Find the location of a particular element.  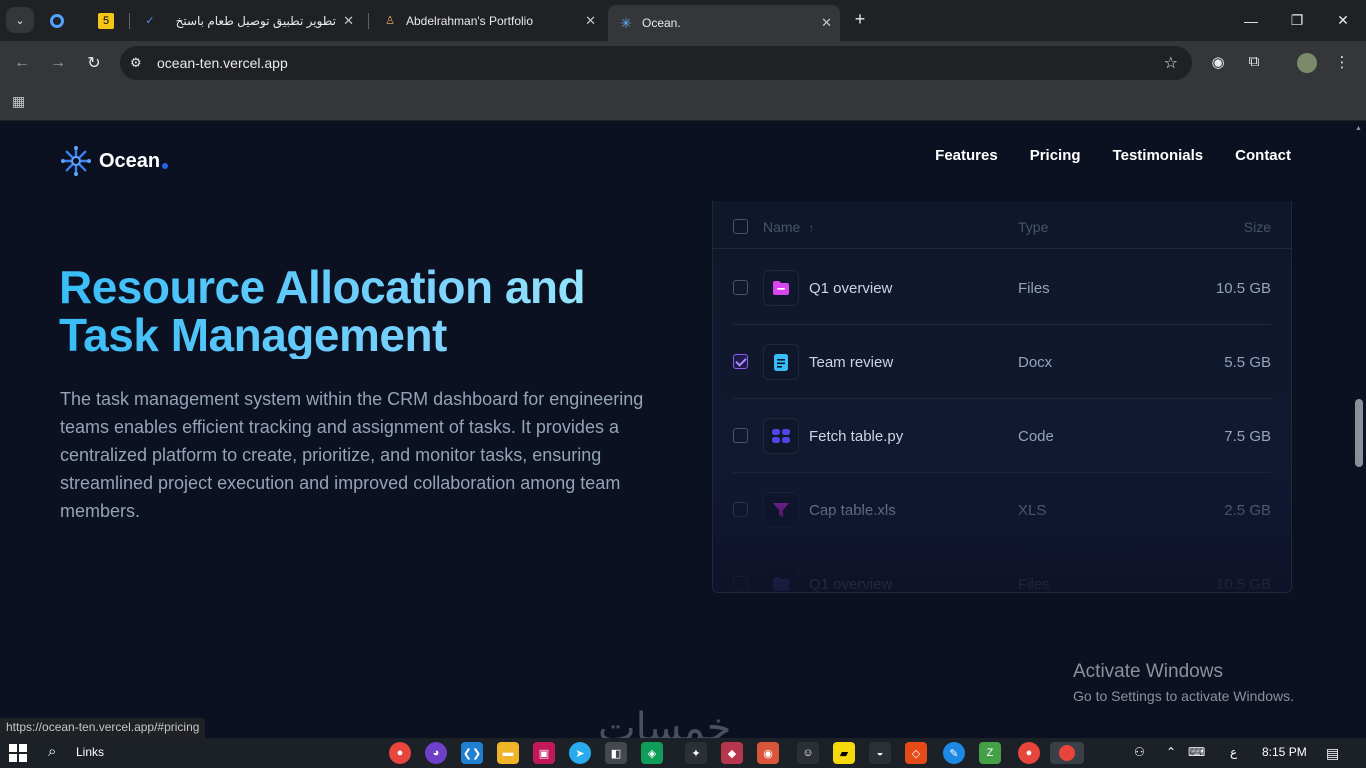

telegram-icon: ➤ is located at coordinates (580, 753).